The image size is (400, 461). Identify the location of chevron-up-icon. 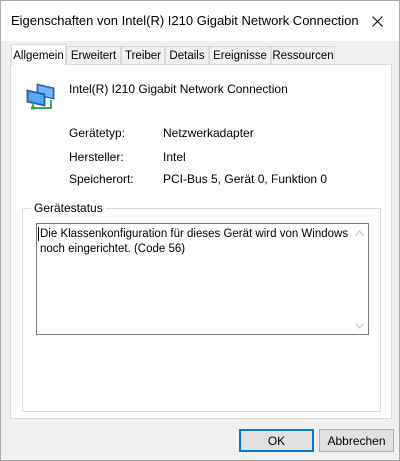
(359, 232).